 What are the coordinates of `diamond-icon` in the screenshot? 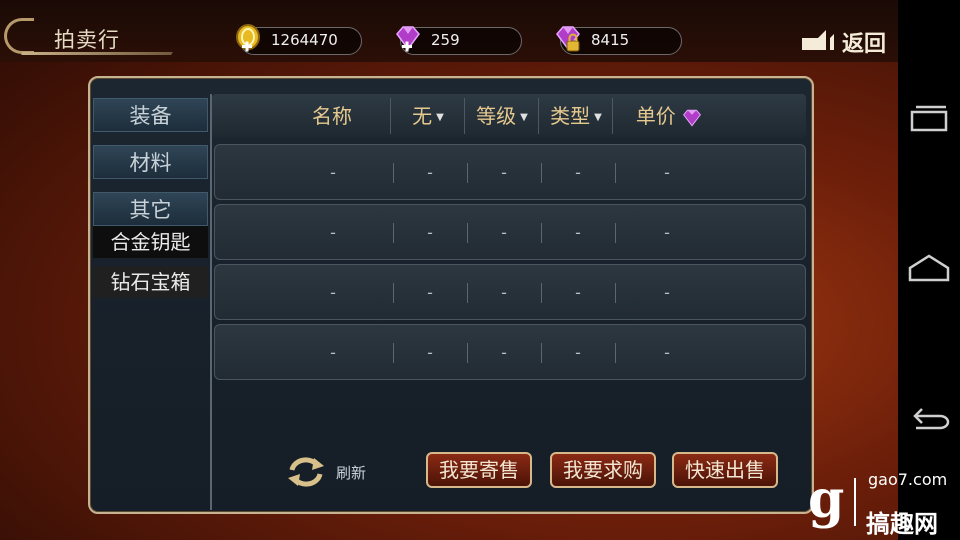 It's located at (692, 118).